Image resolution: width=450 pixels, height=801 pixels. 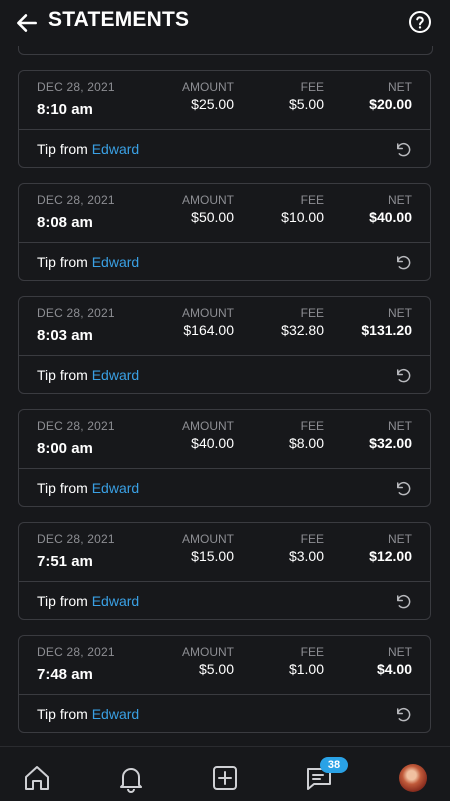 I want to click on avatar, so click(x=413, y=778).